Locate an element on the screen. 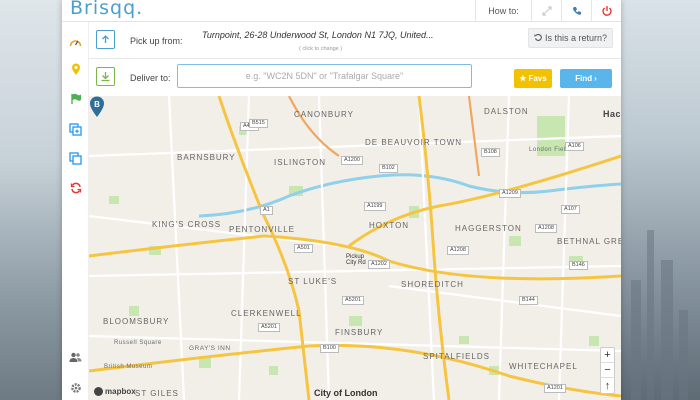  copy-icon is located at coordinates (75, 158).